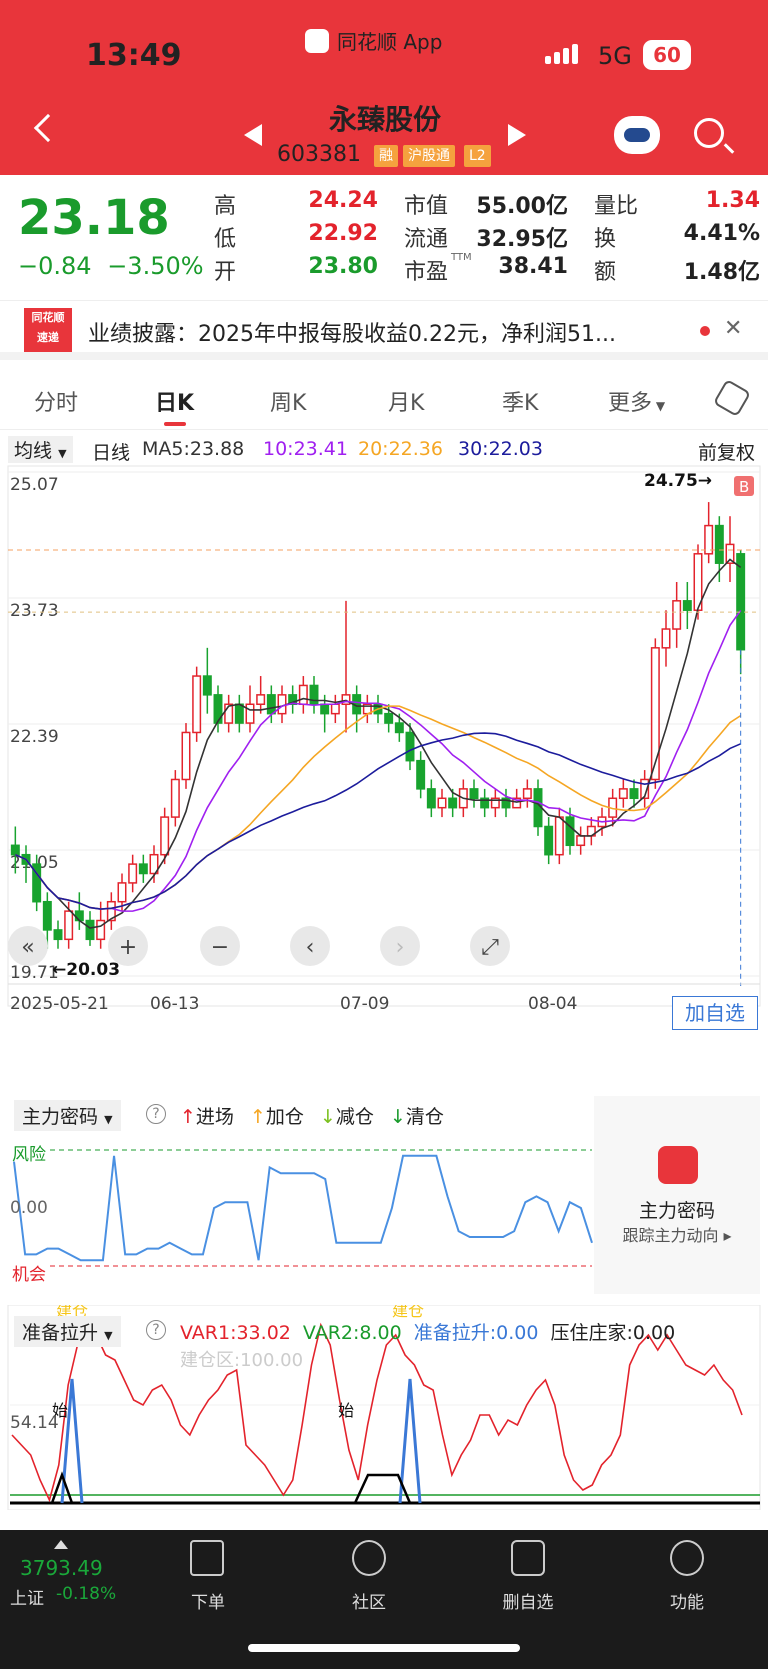 This screenshot has height=1669, width=768. Describe the element at coordinates (733, 328) in the screenshot. I see `close-icon: ✕` at that location.